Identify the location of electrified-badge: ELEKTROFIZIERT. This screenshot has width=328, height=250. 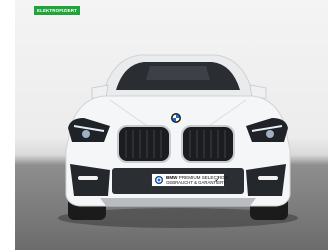
(57, 10).